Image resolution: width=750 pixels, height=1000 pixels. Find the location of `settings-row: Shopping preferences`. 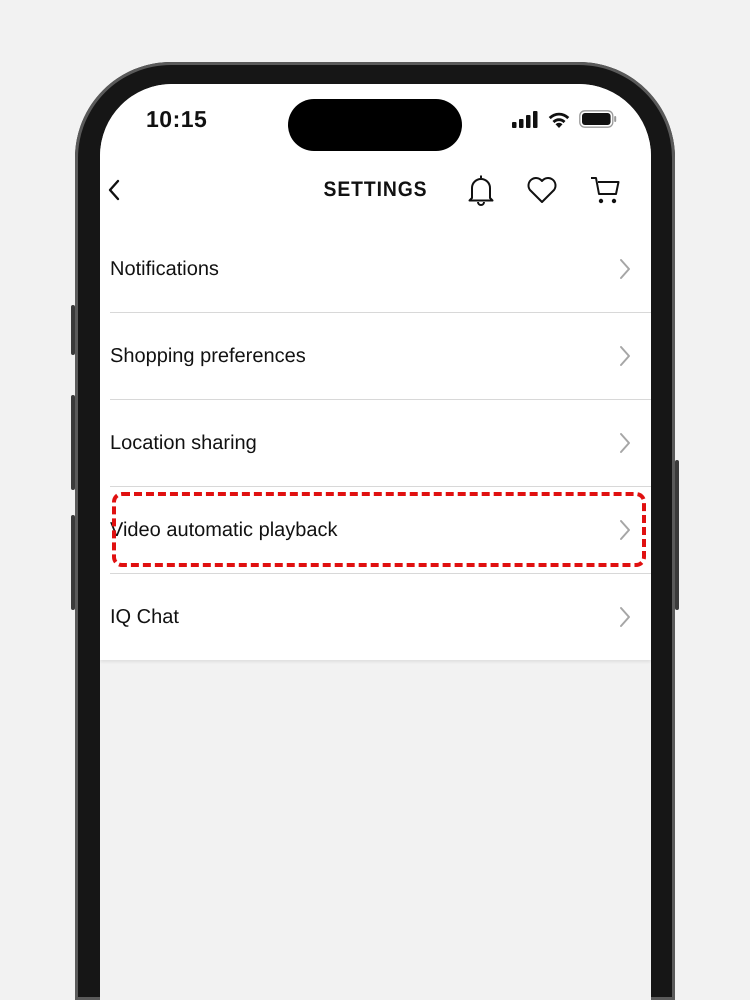

settings-row: Shopping preferences is located at coordinates (380, 356).